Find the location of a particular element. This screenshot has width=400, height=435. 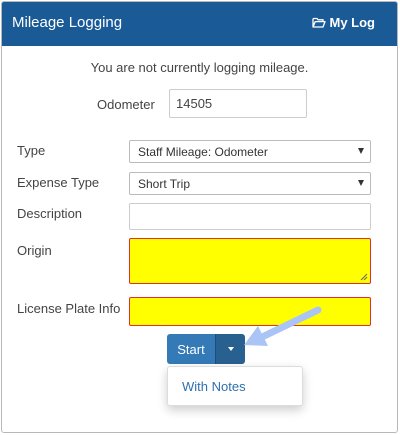

panel-header: Mileage Logging My Log is located at coordinates (199, 24).